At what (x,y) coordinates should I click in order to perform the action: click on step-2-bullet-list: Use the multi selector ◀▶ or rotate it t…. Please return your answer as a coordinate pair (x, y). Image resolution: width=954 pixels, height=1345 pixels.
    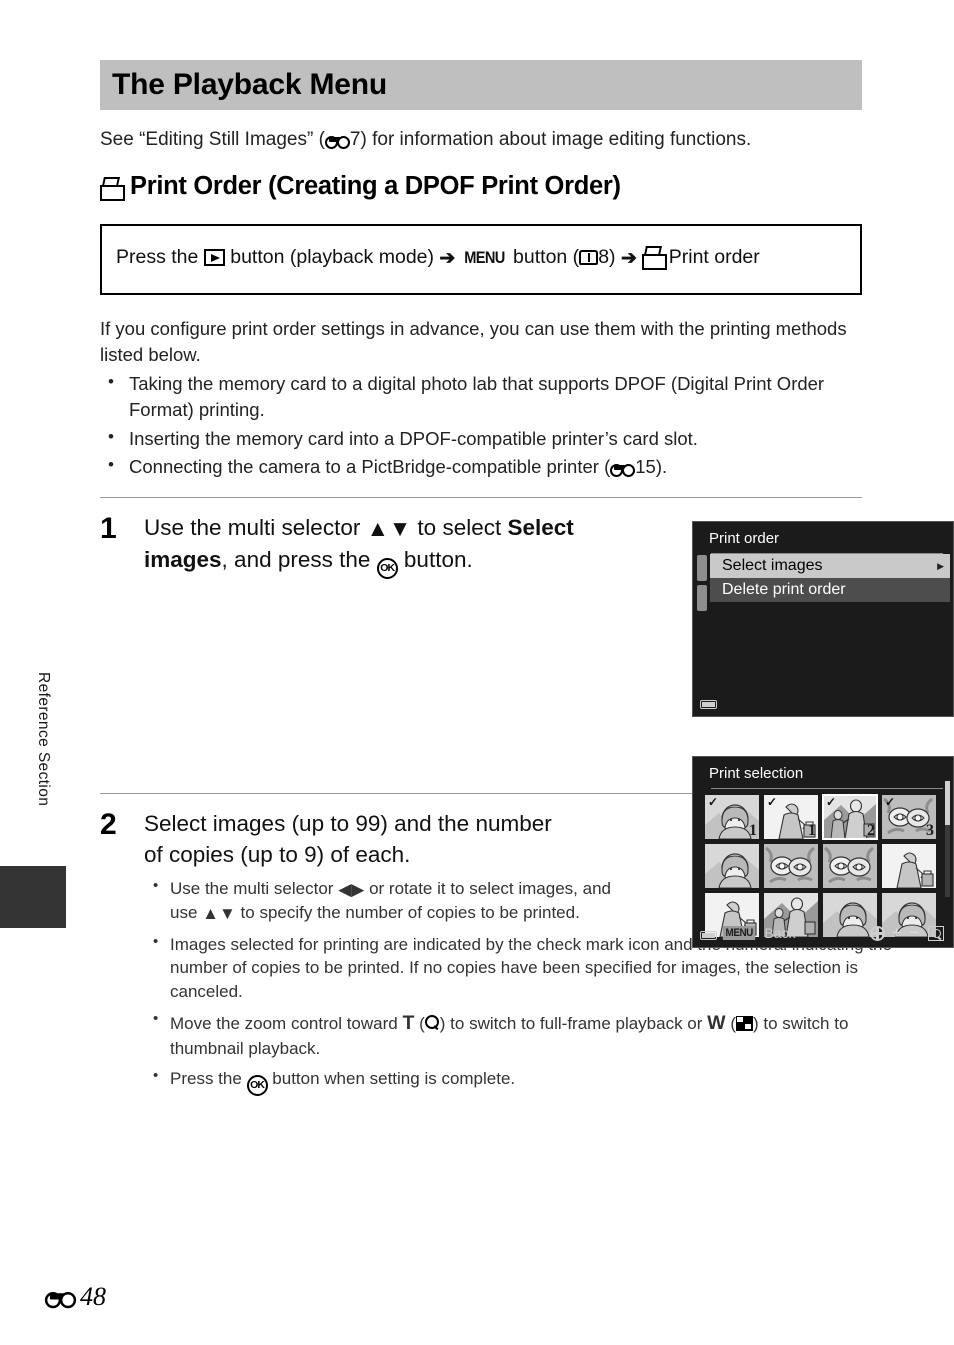
    Looking at the image, I should click on (518, 986).